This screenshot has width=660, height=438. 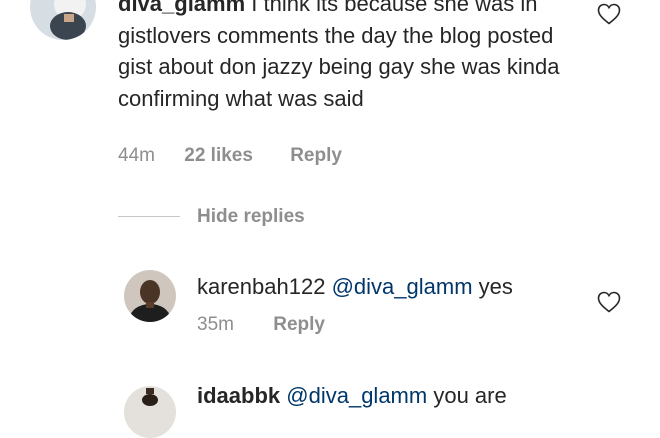 I want to click on hide-replies-button: Hide replies, so click(x=251, y=217).